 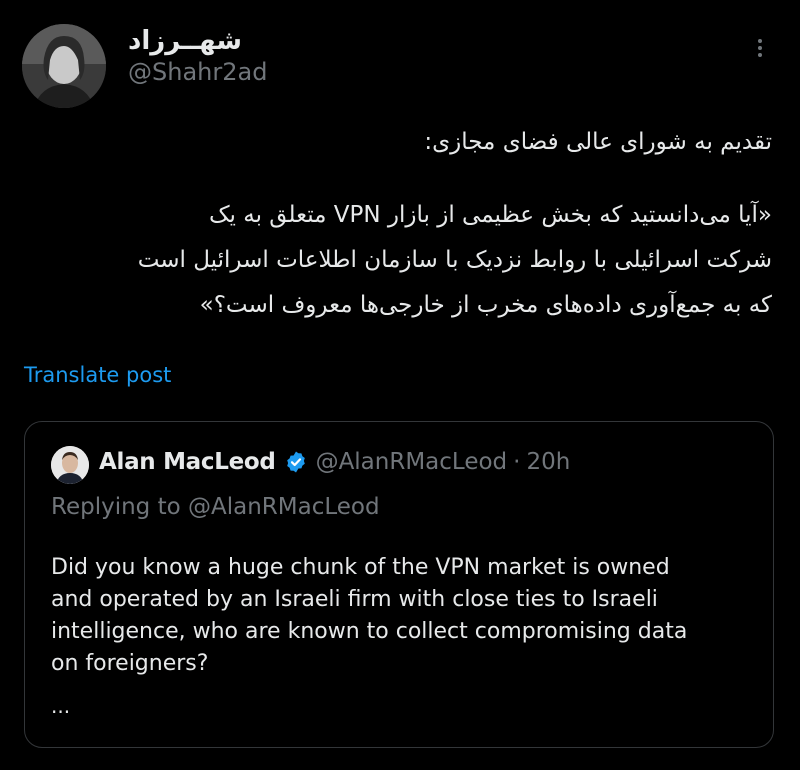 I want to click on quoted-text-line: on foreigners?, so click(x=130, y=663).